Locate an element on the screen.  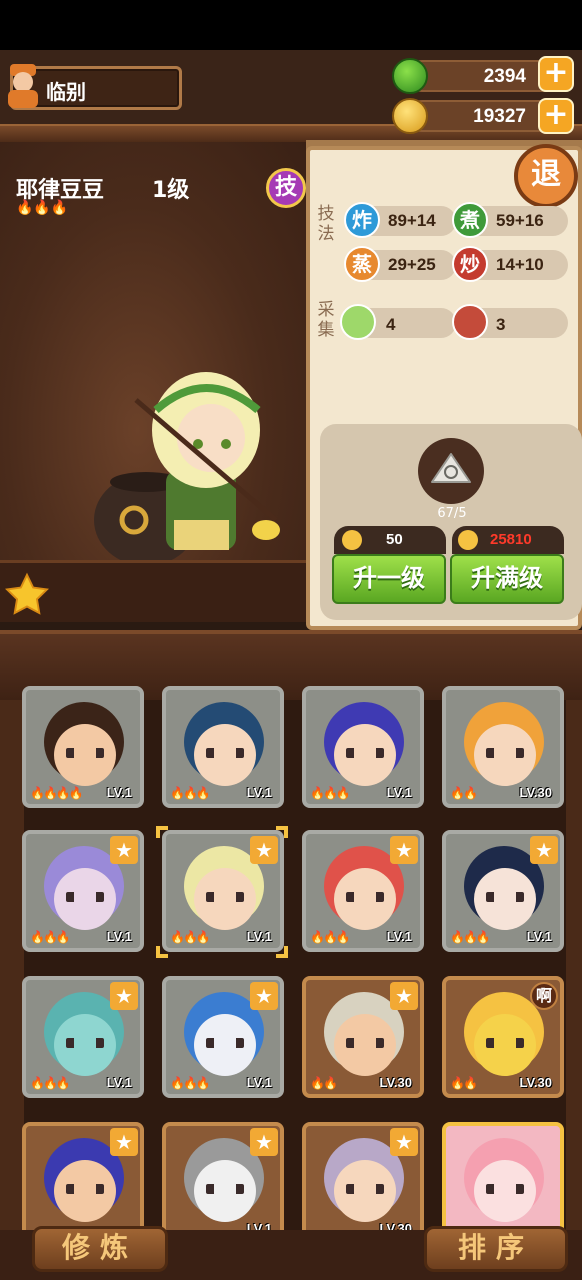
train-button: 修炼 is located at coordinates (100, 1249).